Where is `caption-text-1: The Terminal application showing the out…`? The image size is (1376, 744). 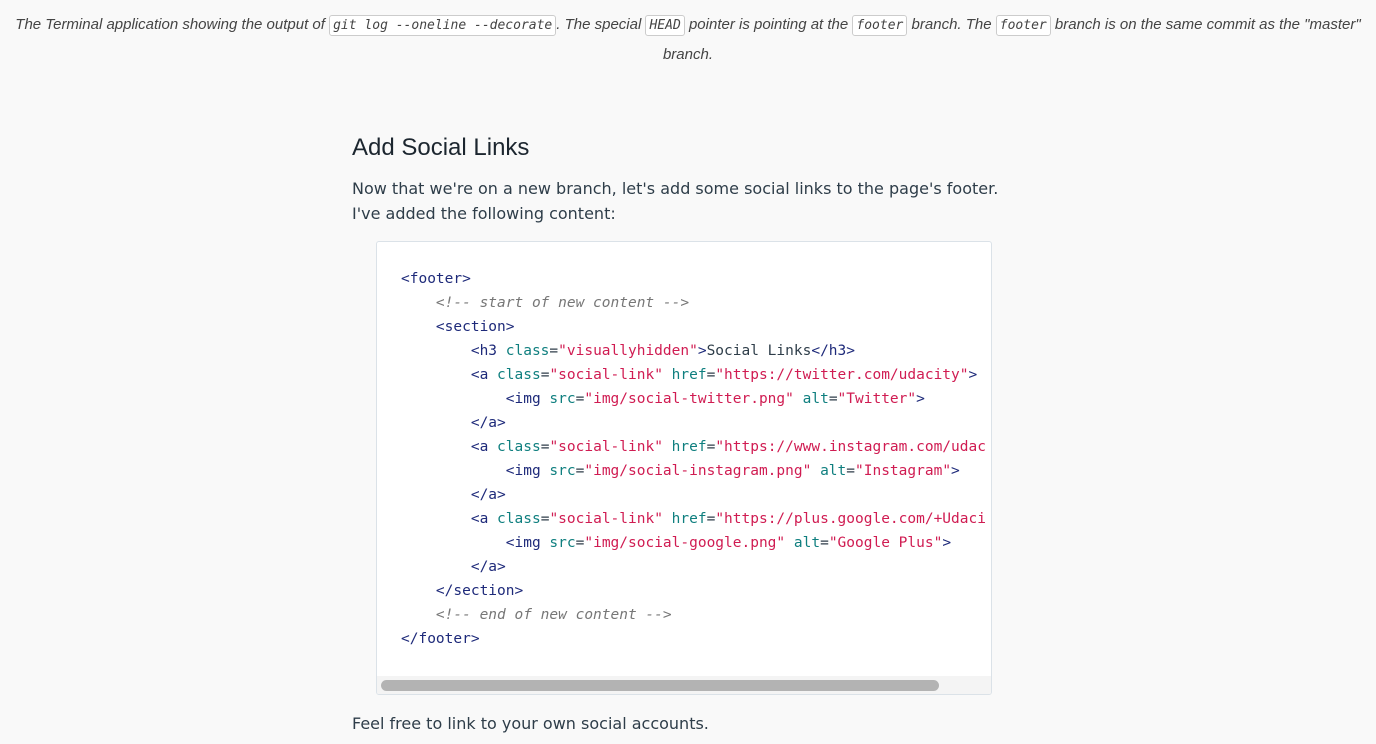
caption-text-1: The Terminal application showing the out… is located at coordinates (172, 24).